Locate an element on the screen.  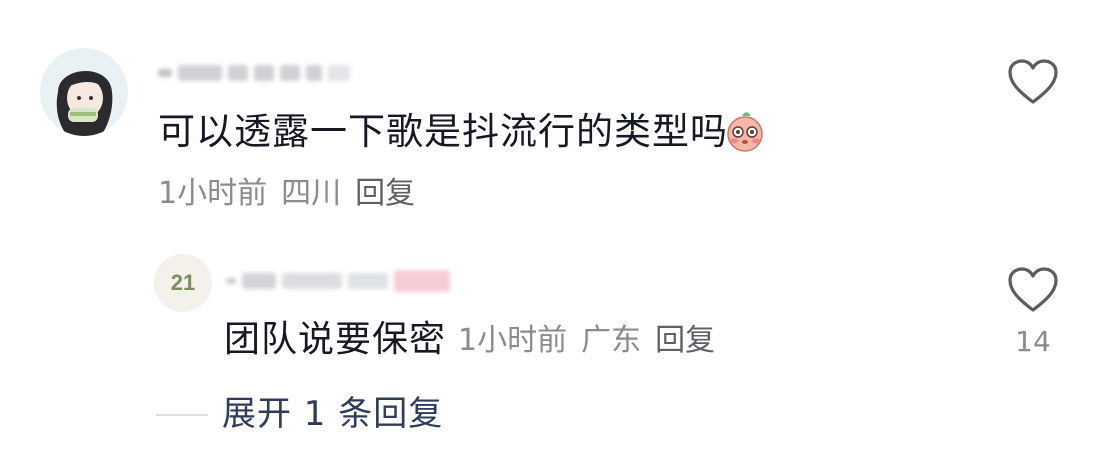
avatar-logo-text: 21 is located at coordinates (183, 282).